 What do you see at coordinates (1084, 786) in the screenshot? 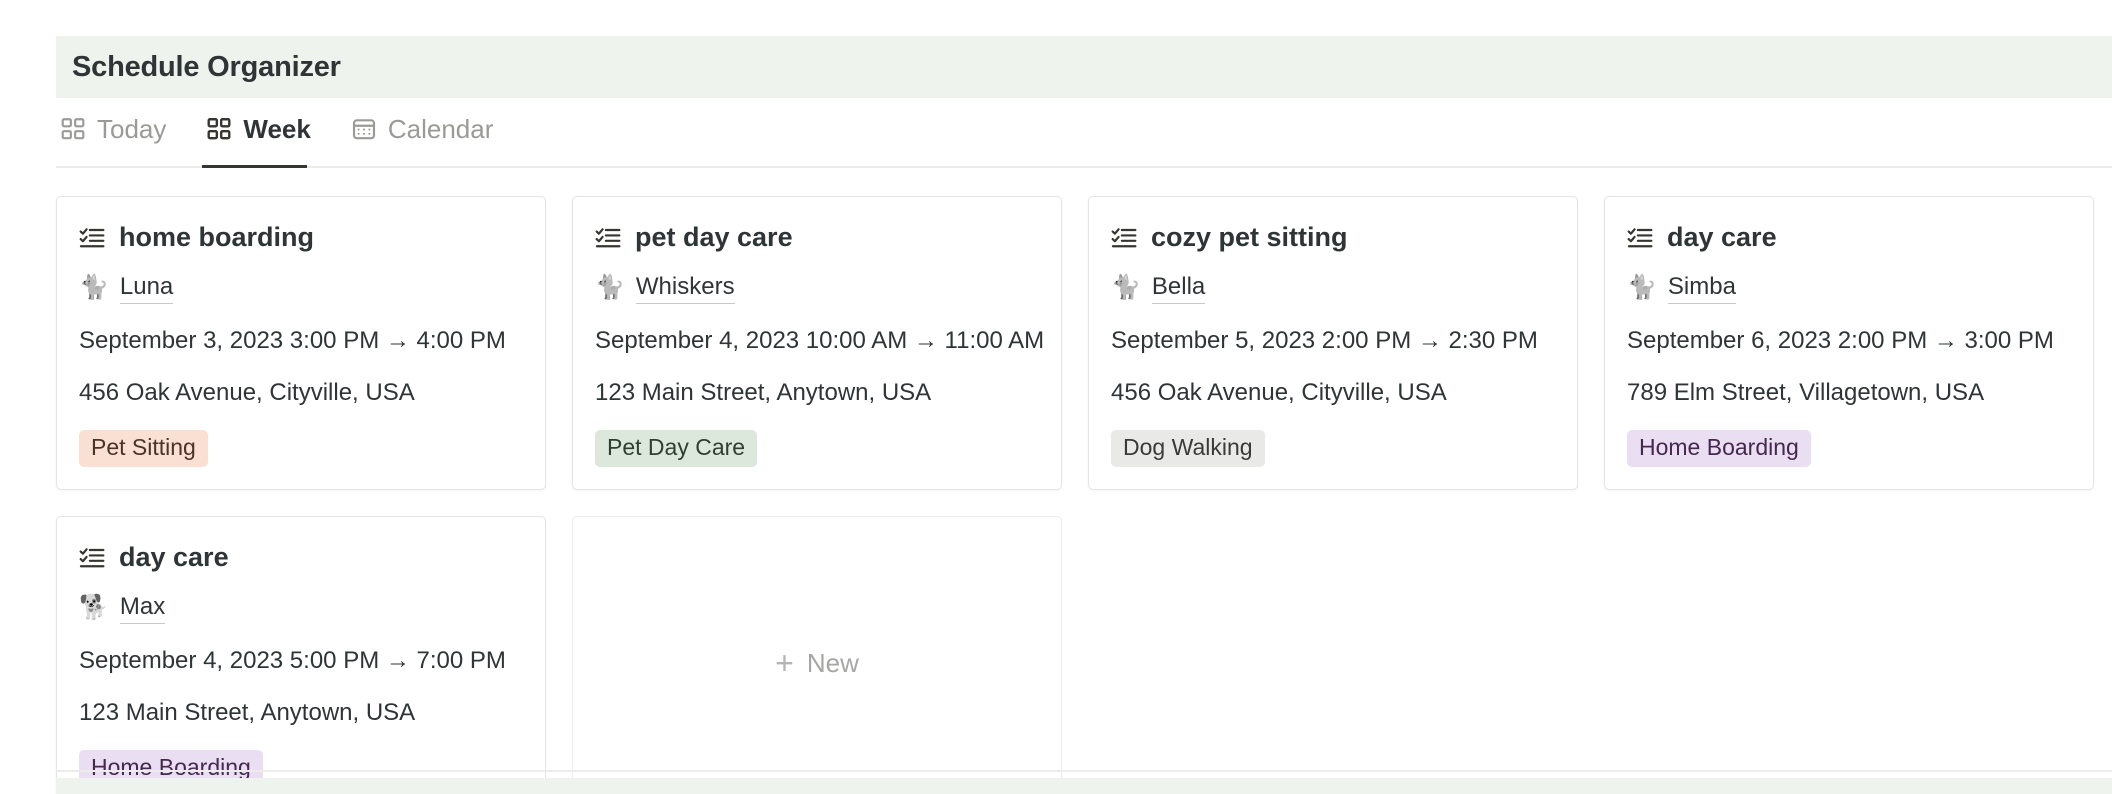
I see `bottom-band` at bounding box center [1084, 786].